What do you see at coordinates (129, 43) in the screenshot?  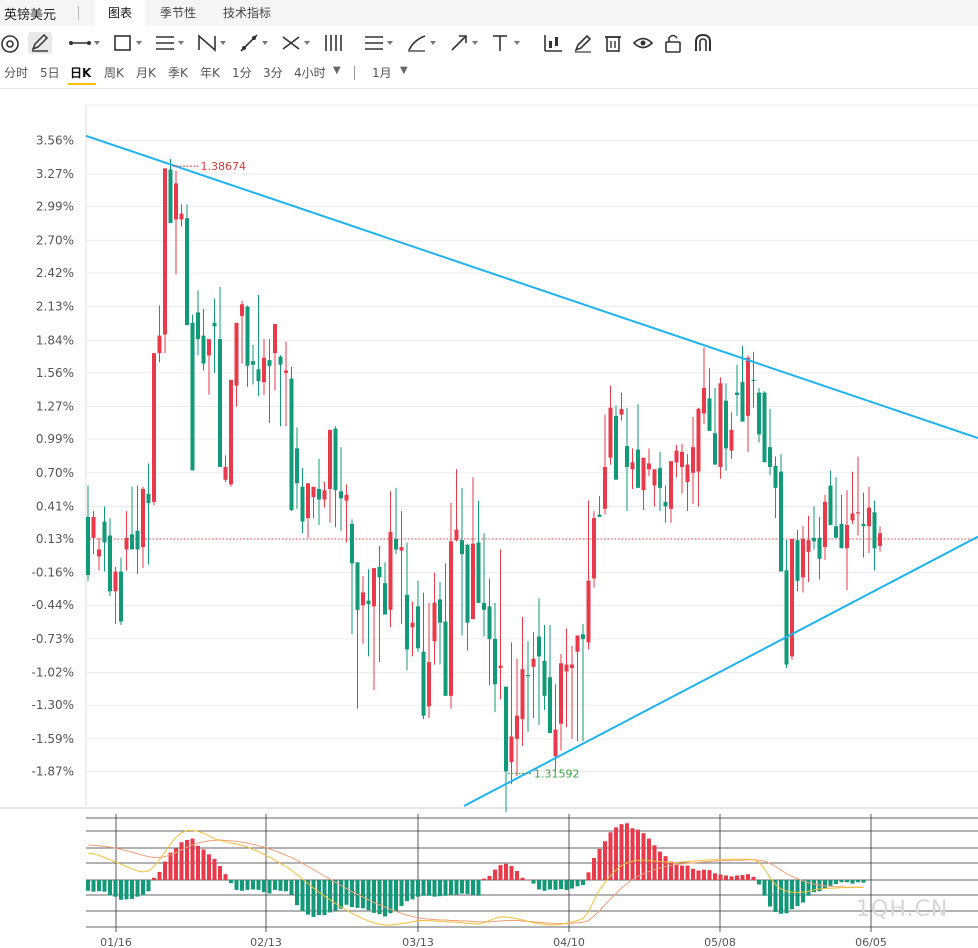 I see `rect-tool-icon` at bounding box center [129, 43].